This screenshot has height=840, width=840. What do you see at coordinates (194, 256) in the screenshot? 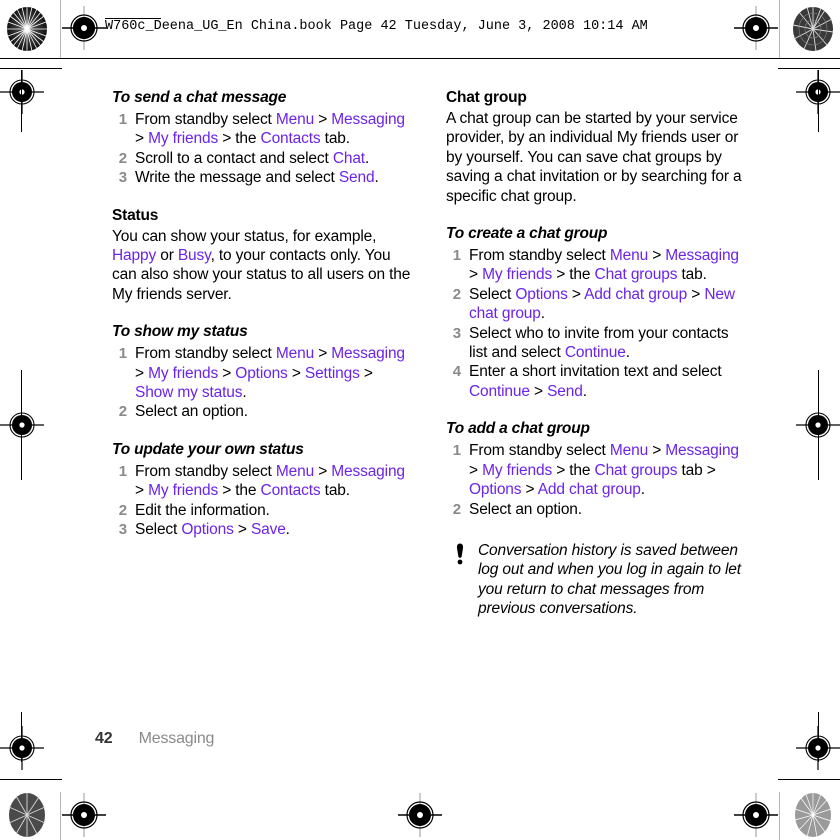
I see `ui-term: Busy` at bounding box center [194, 256].